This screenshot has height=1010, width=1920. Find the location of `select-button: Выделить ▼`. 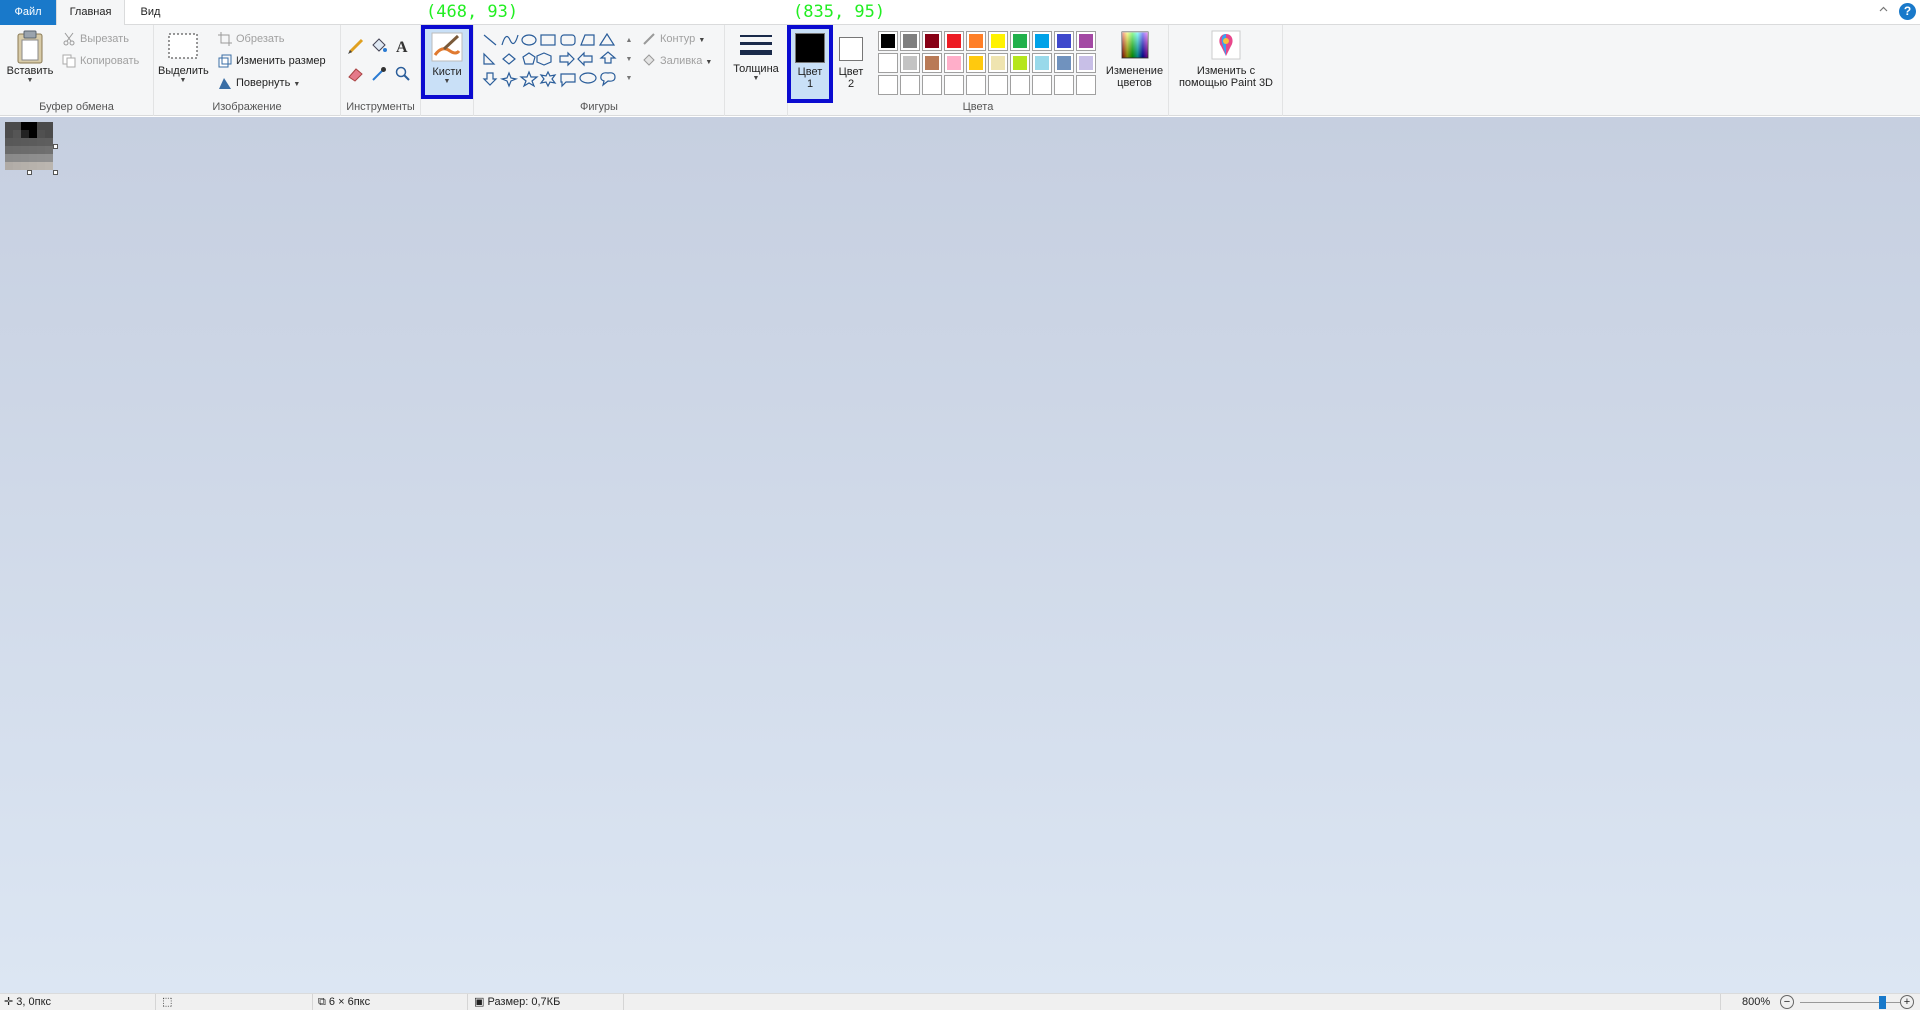

select-button: Выделить ▼ is located at coordinates (183, 56).